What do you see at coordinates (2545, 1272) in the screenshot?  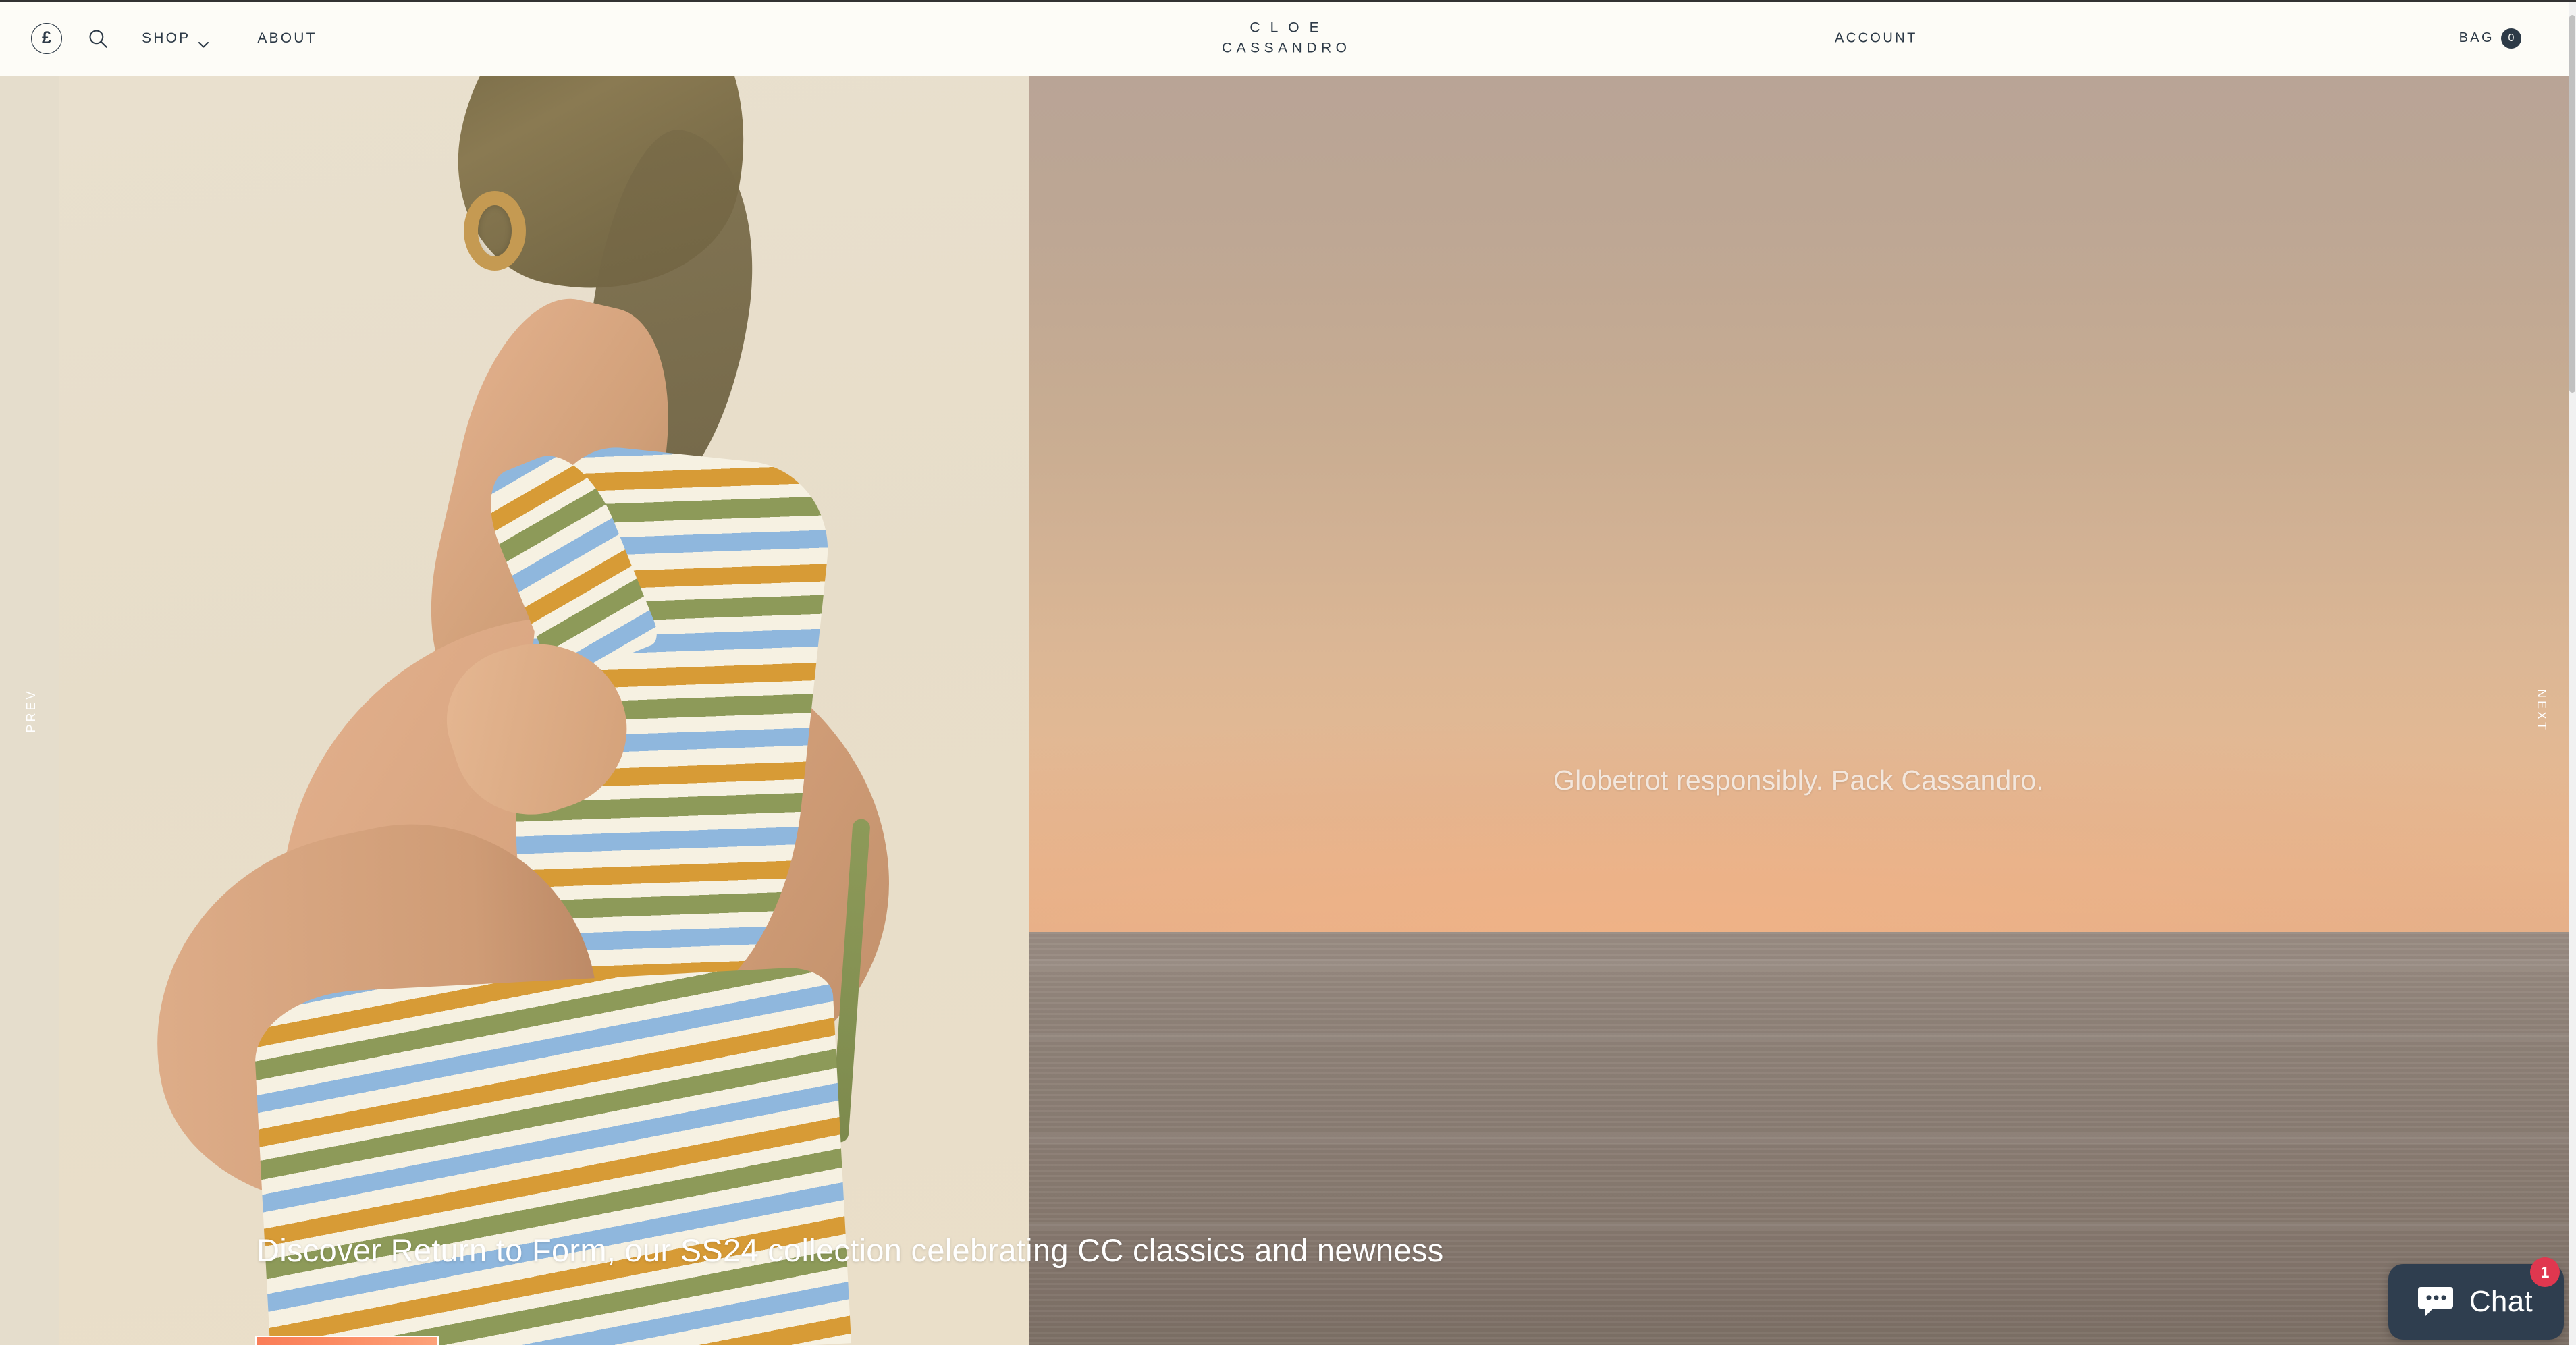 I see `chat-unread-badge: 1` at bounding box center [2545, 1272].